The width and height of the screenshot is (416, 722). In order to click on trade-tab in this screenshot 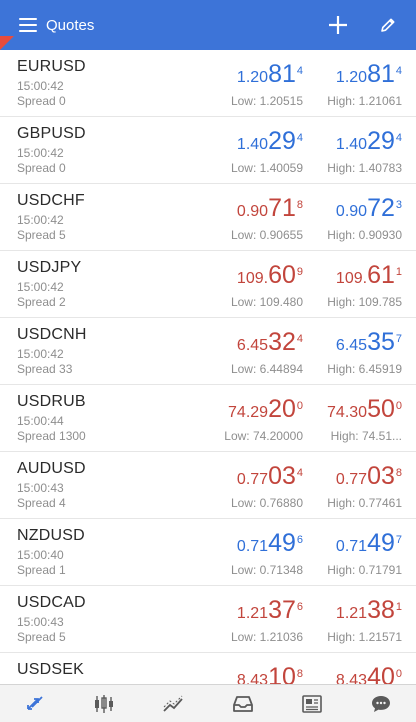, I will do `click(173, 704)`.